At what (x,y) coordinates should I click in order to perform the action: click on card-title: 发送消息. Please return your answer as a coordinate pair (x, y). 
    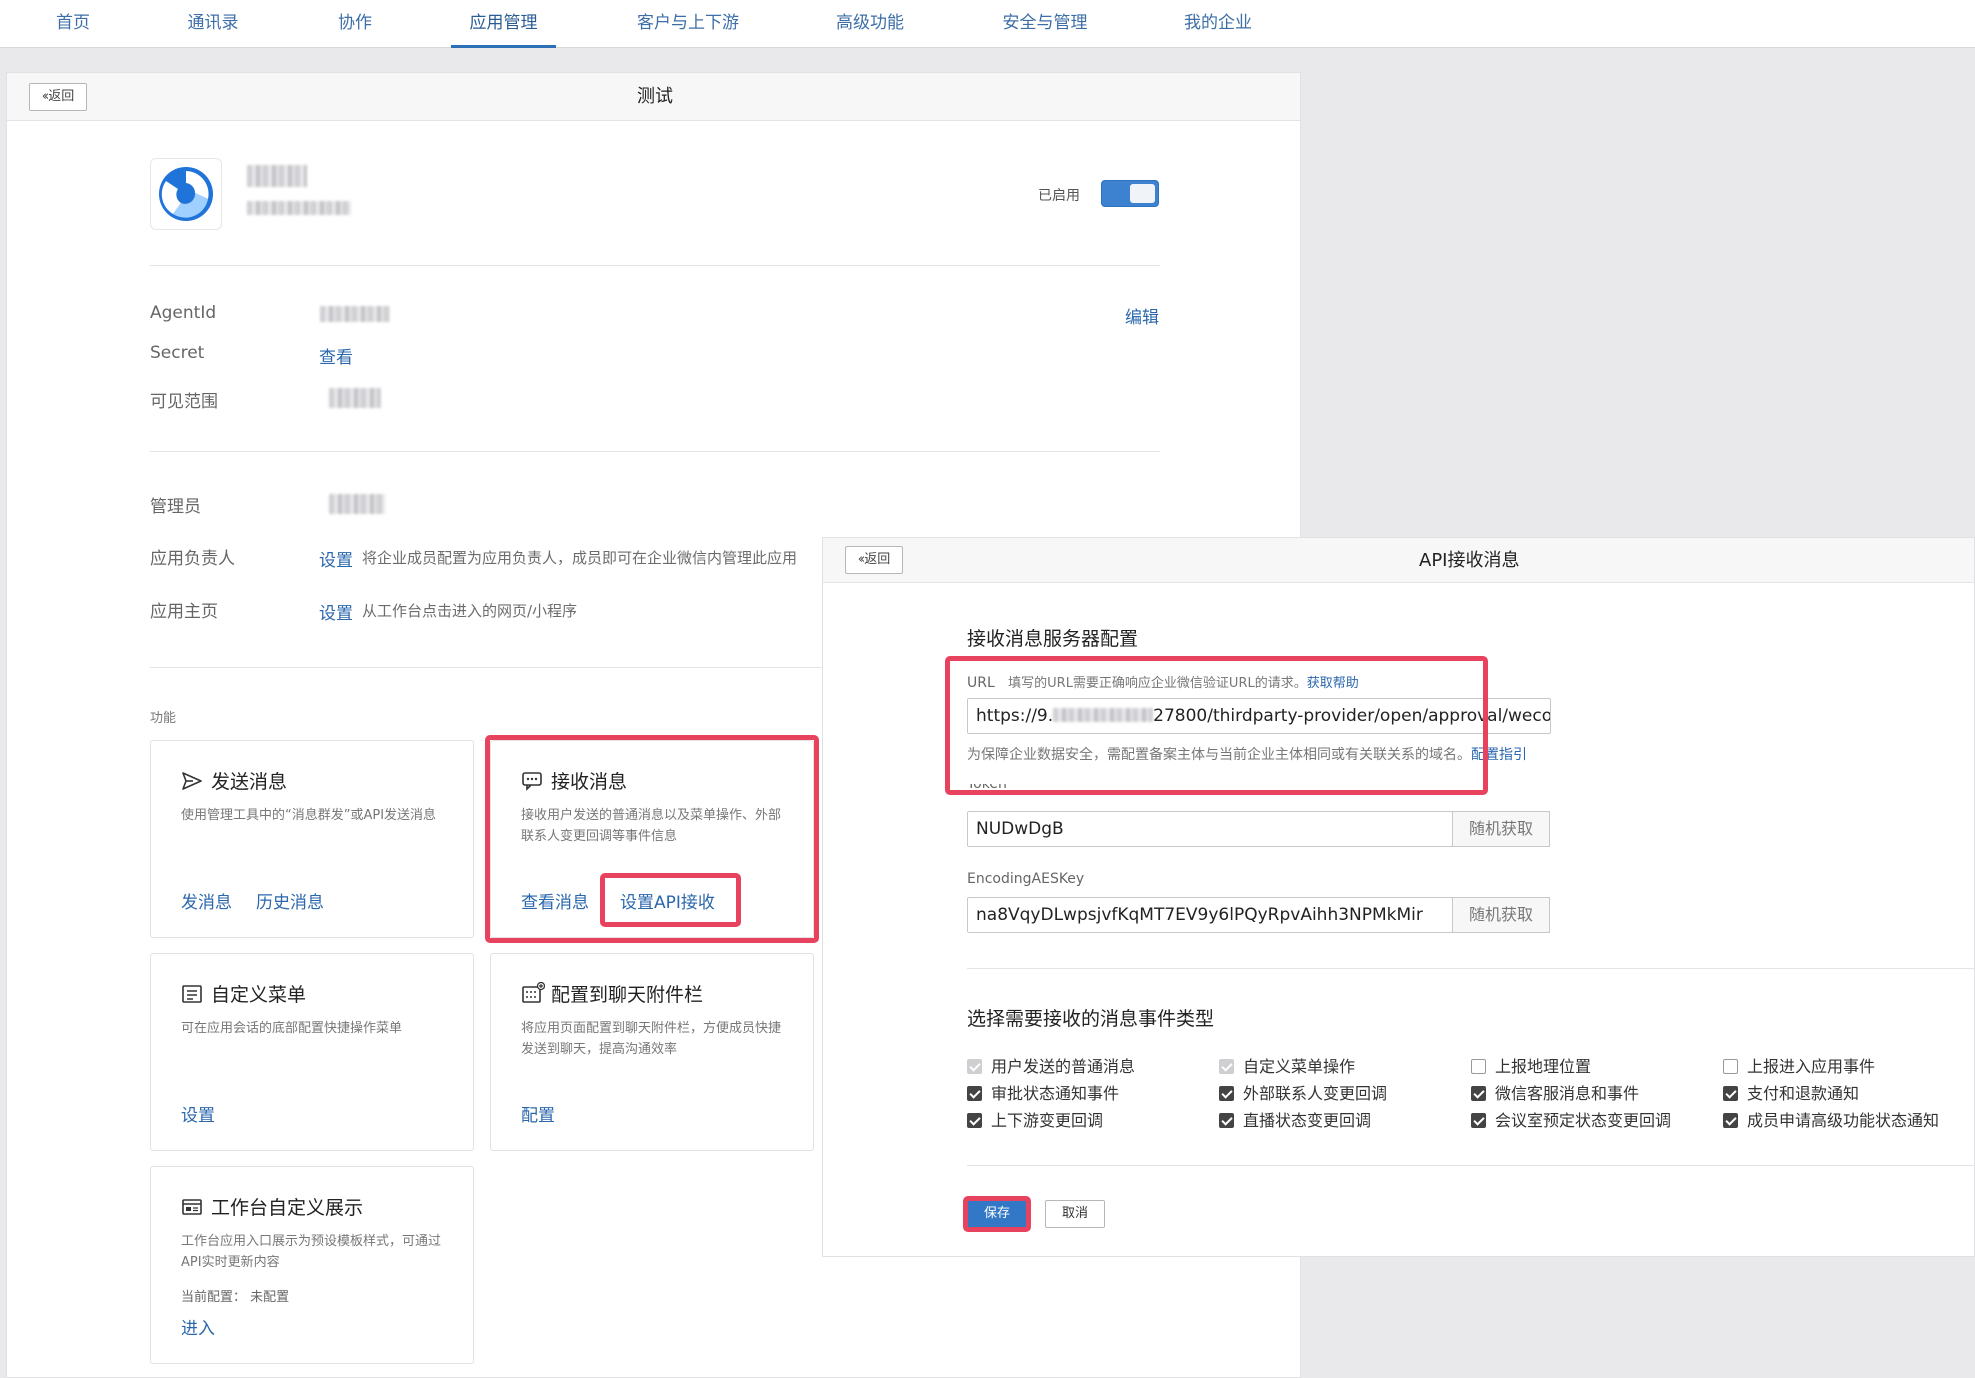
    Looking at the image, I should click on (234, 781).